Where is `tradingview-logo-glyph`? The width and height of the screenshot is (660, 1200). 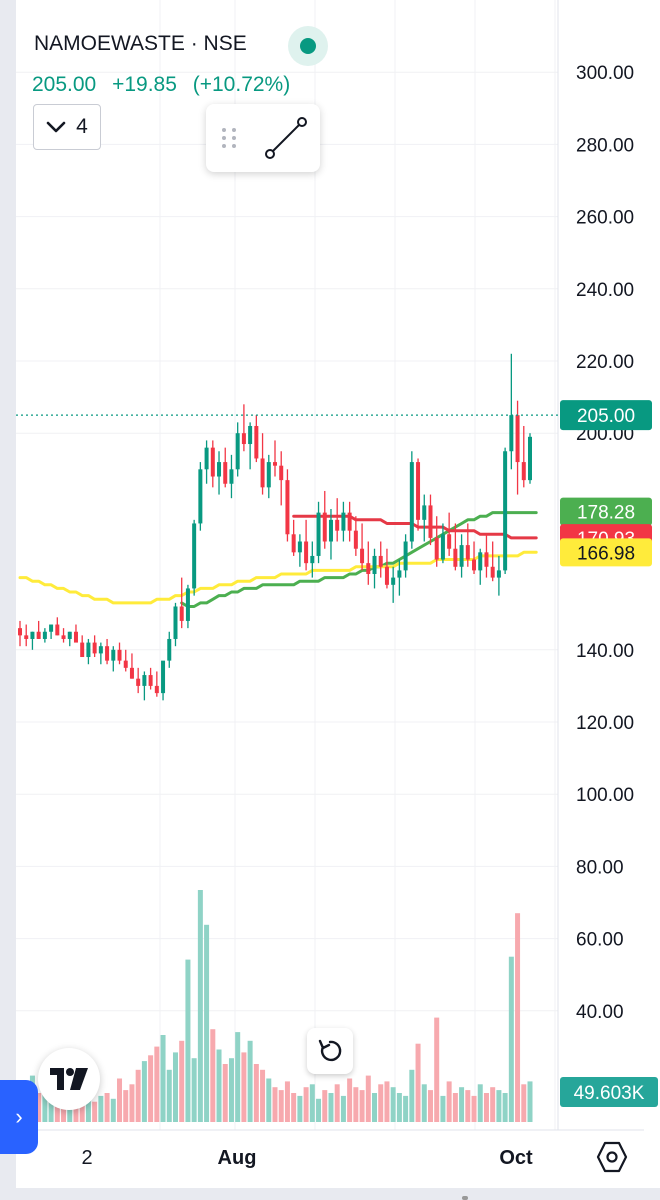
tradingview-logo-glyph is located at coordinates (69, 1079).